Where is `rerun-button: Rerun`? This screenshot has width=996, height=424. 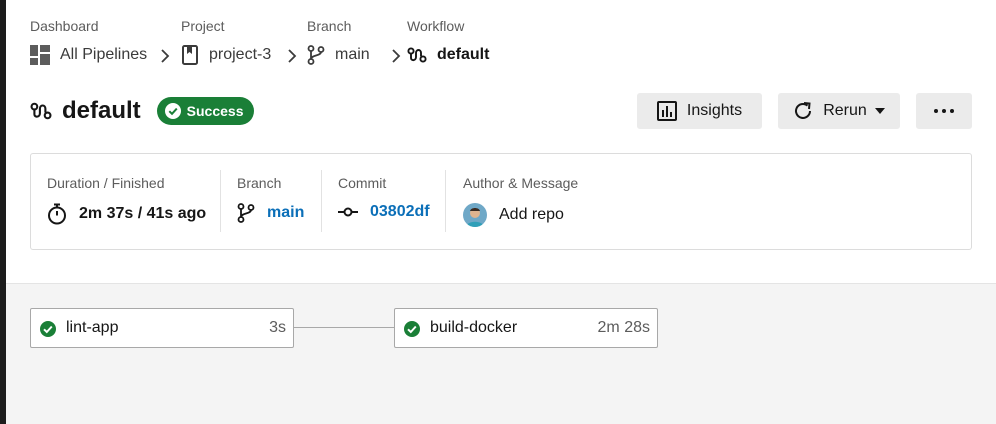
rerun-button: Rerun is located at coordinates (839, 111).